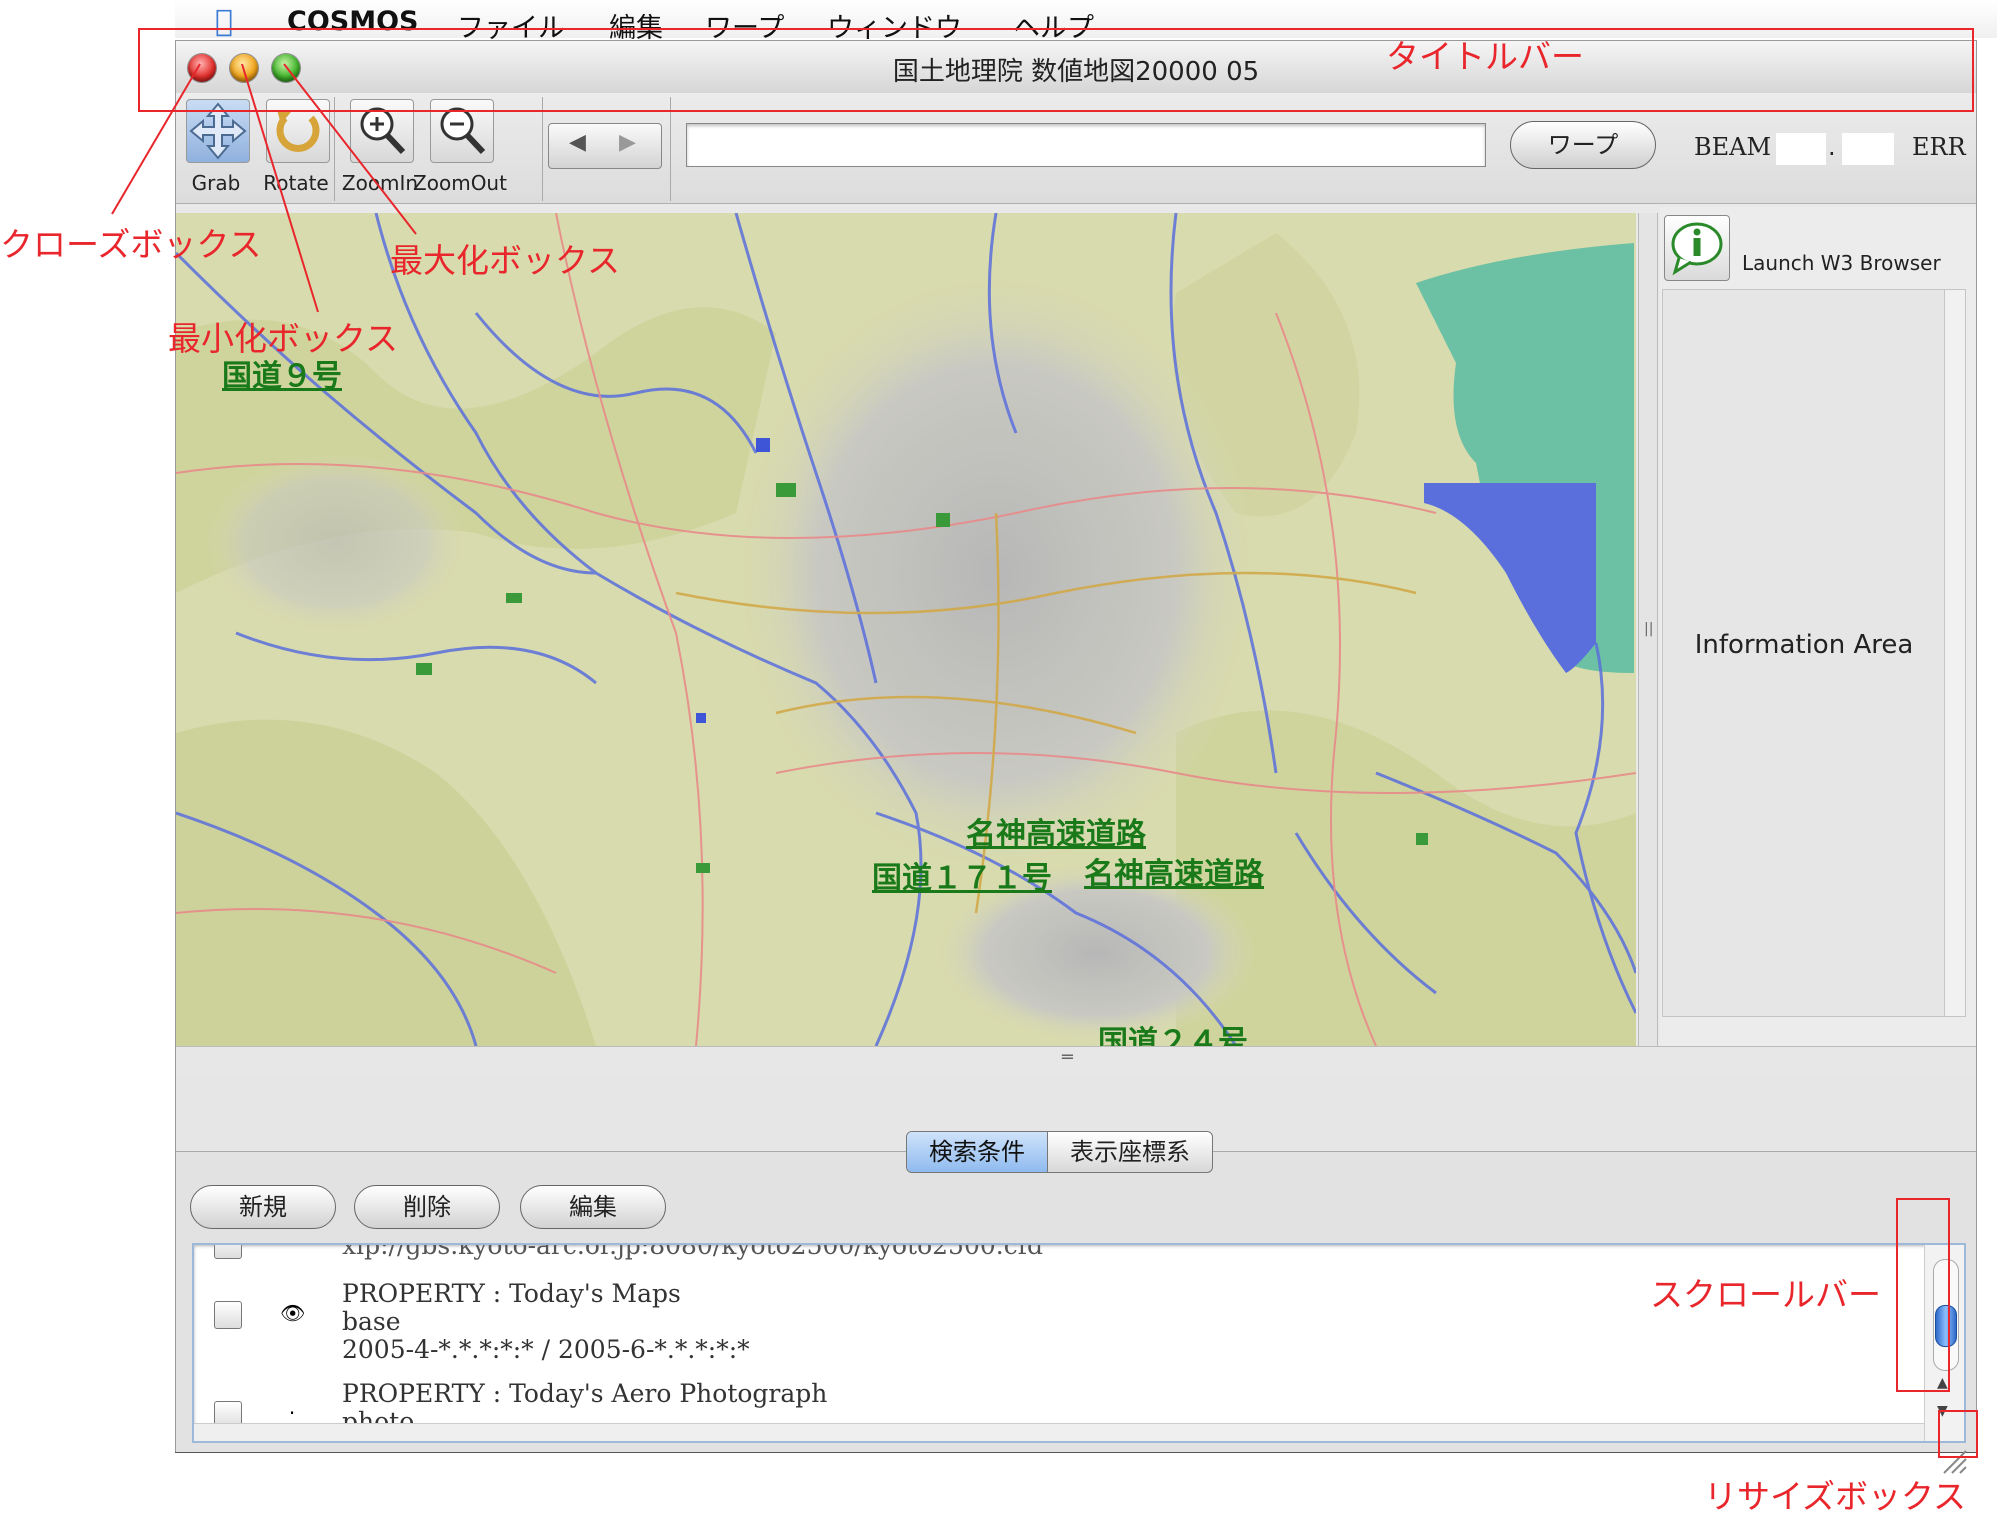 This screenshot has height=1518, width=1997. I want to click on annotation-leader-lines, so click(264, 188).